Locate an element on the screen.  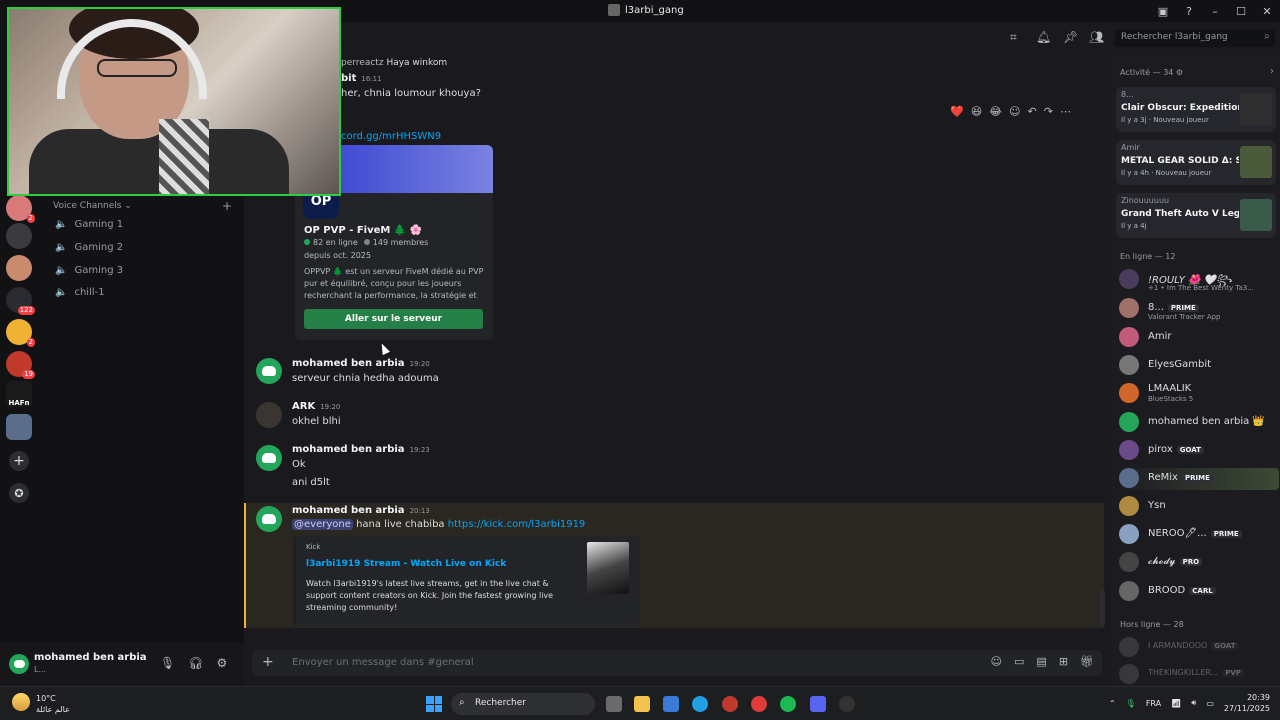
threads-icon: ⌗ is located at coordinates (1013, 37).